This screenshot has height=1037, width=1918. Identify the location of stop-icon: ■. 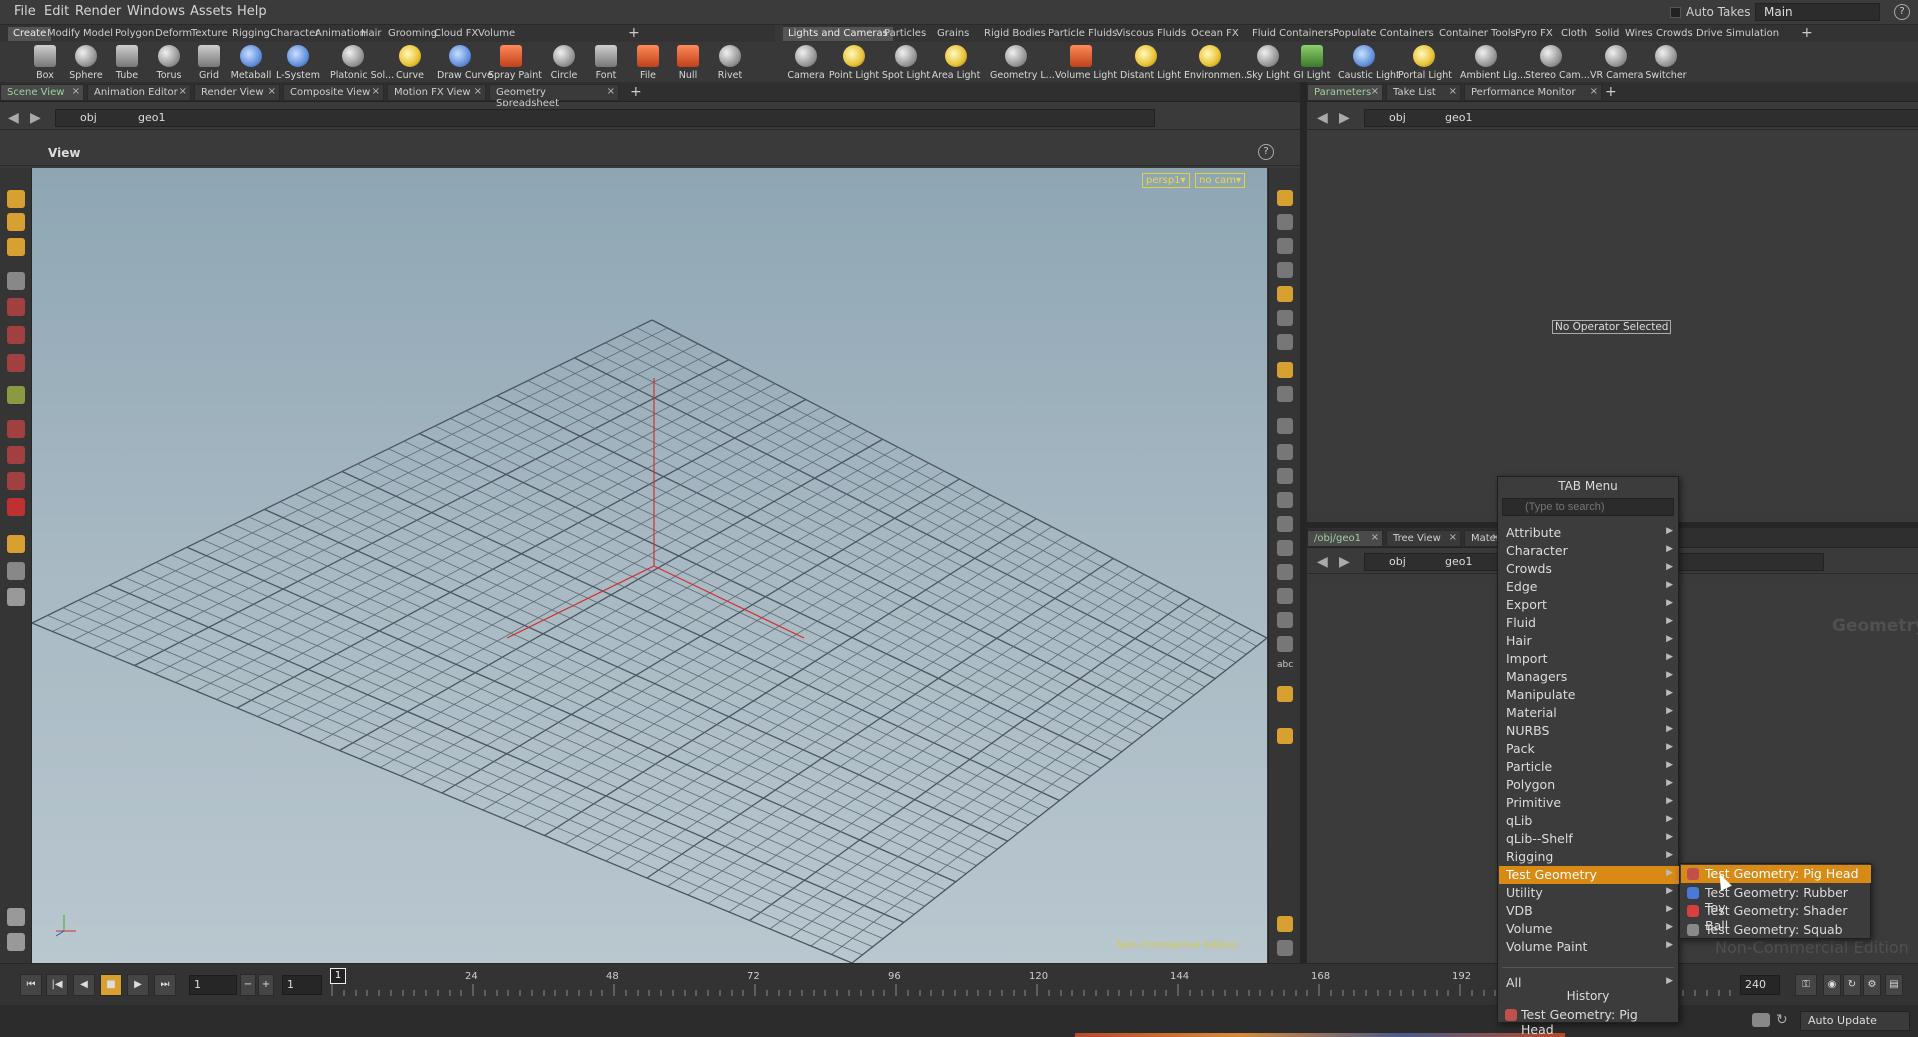
(111, 985).